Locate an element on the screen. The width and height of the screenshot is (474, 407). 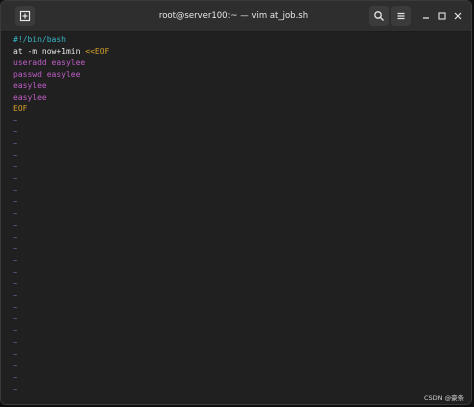
minimize-icon is located at coordinates (426, 18).